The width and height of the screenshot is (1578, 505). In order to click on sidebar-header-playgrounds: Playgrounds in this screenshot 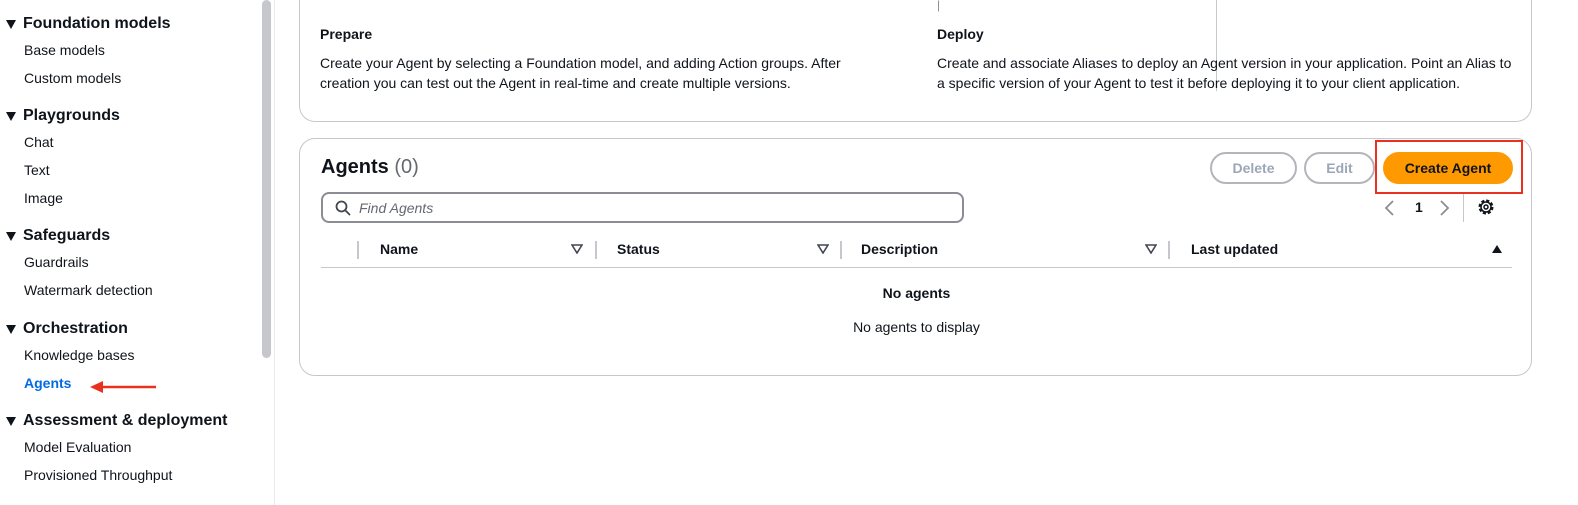, I will do `click(60, 116)`.